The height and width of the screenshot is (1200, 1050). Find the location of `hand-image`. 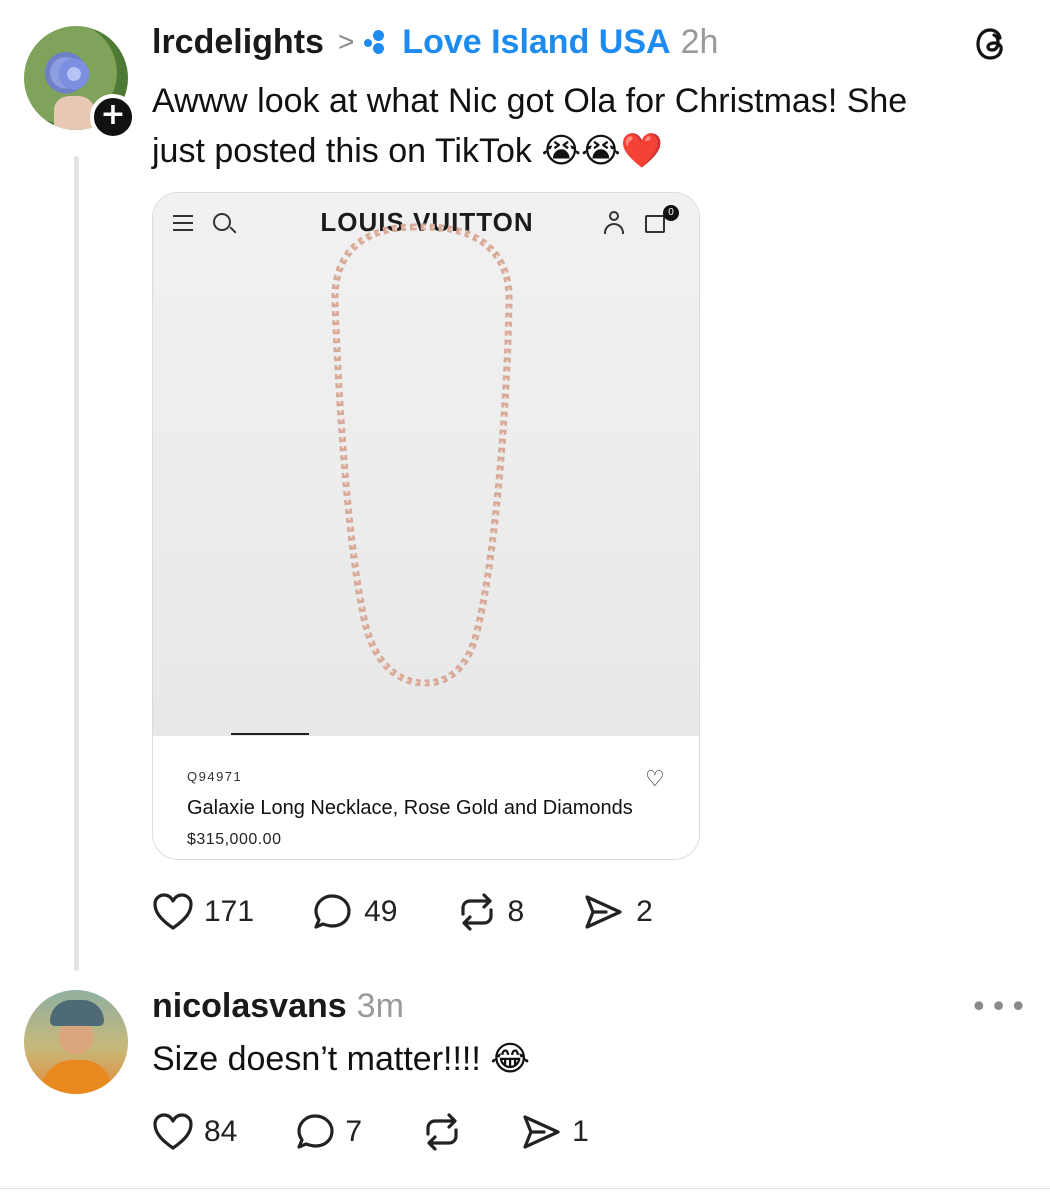

hand-image is located at coordinates (74, 113).